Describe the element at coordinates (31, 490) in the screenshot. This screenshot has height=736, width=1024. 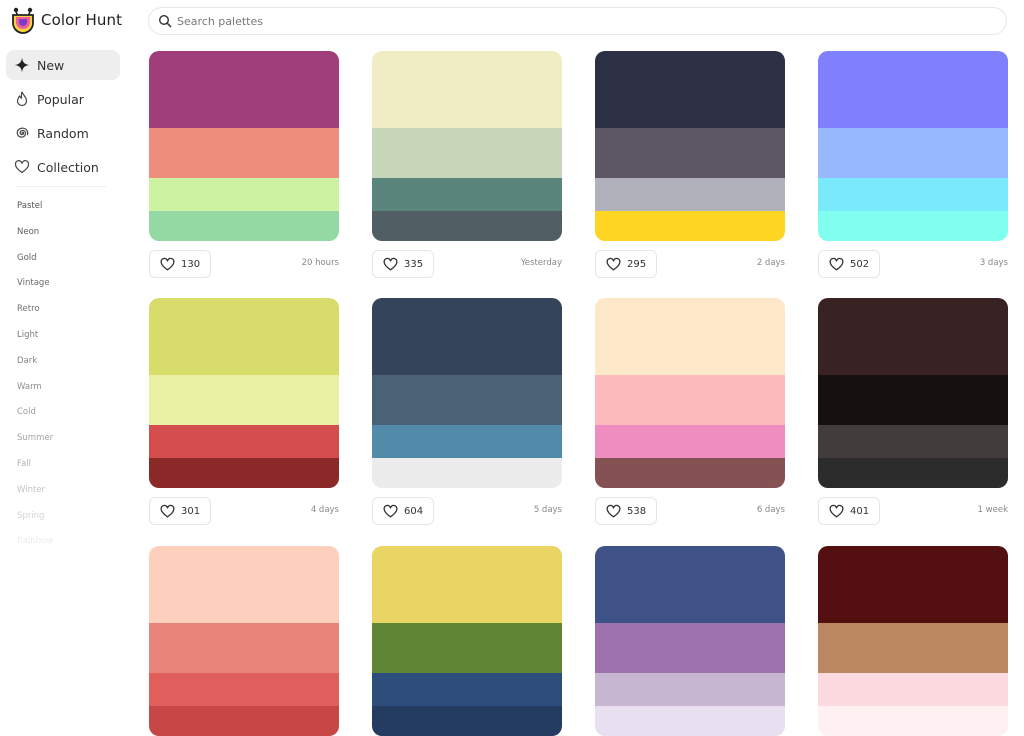
I see `tag-winter: Winter` at that location.